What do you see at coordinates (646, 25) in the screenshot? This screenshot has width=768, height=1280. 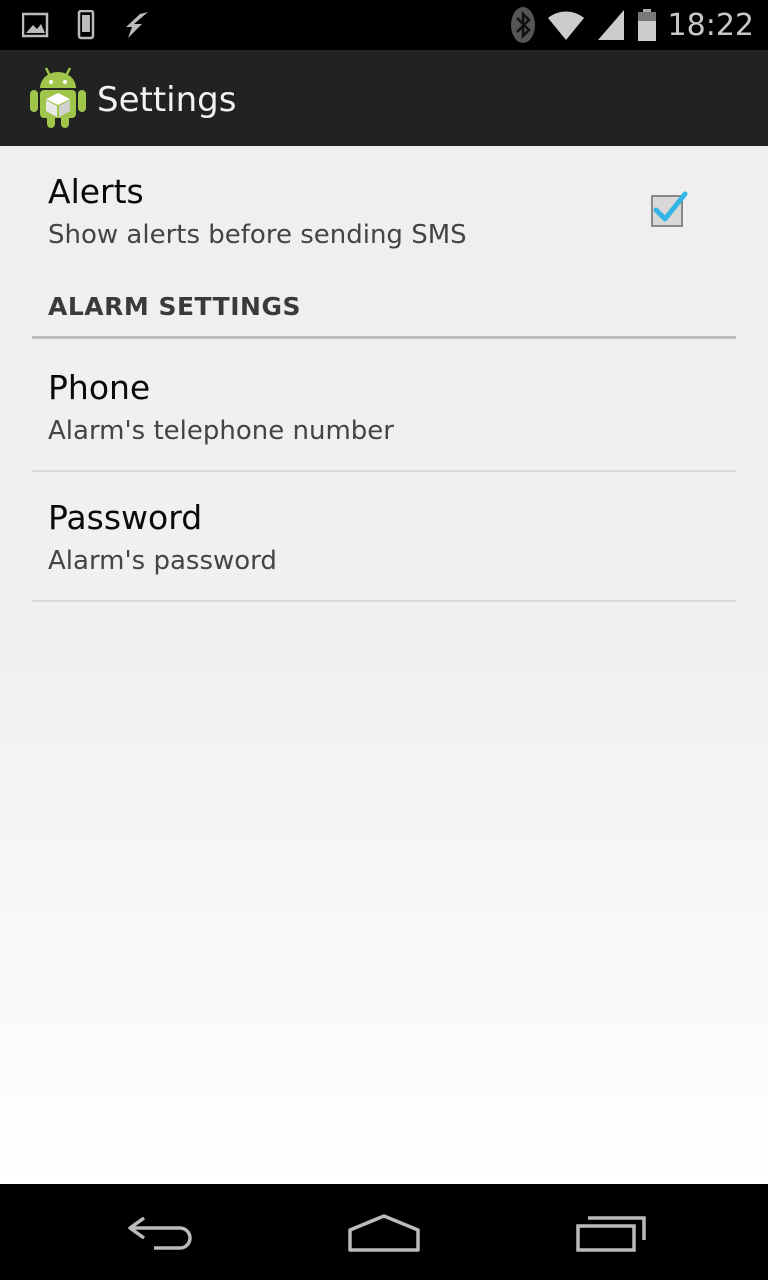 I see `battery-icon` at bounding box center [646, 25].